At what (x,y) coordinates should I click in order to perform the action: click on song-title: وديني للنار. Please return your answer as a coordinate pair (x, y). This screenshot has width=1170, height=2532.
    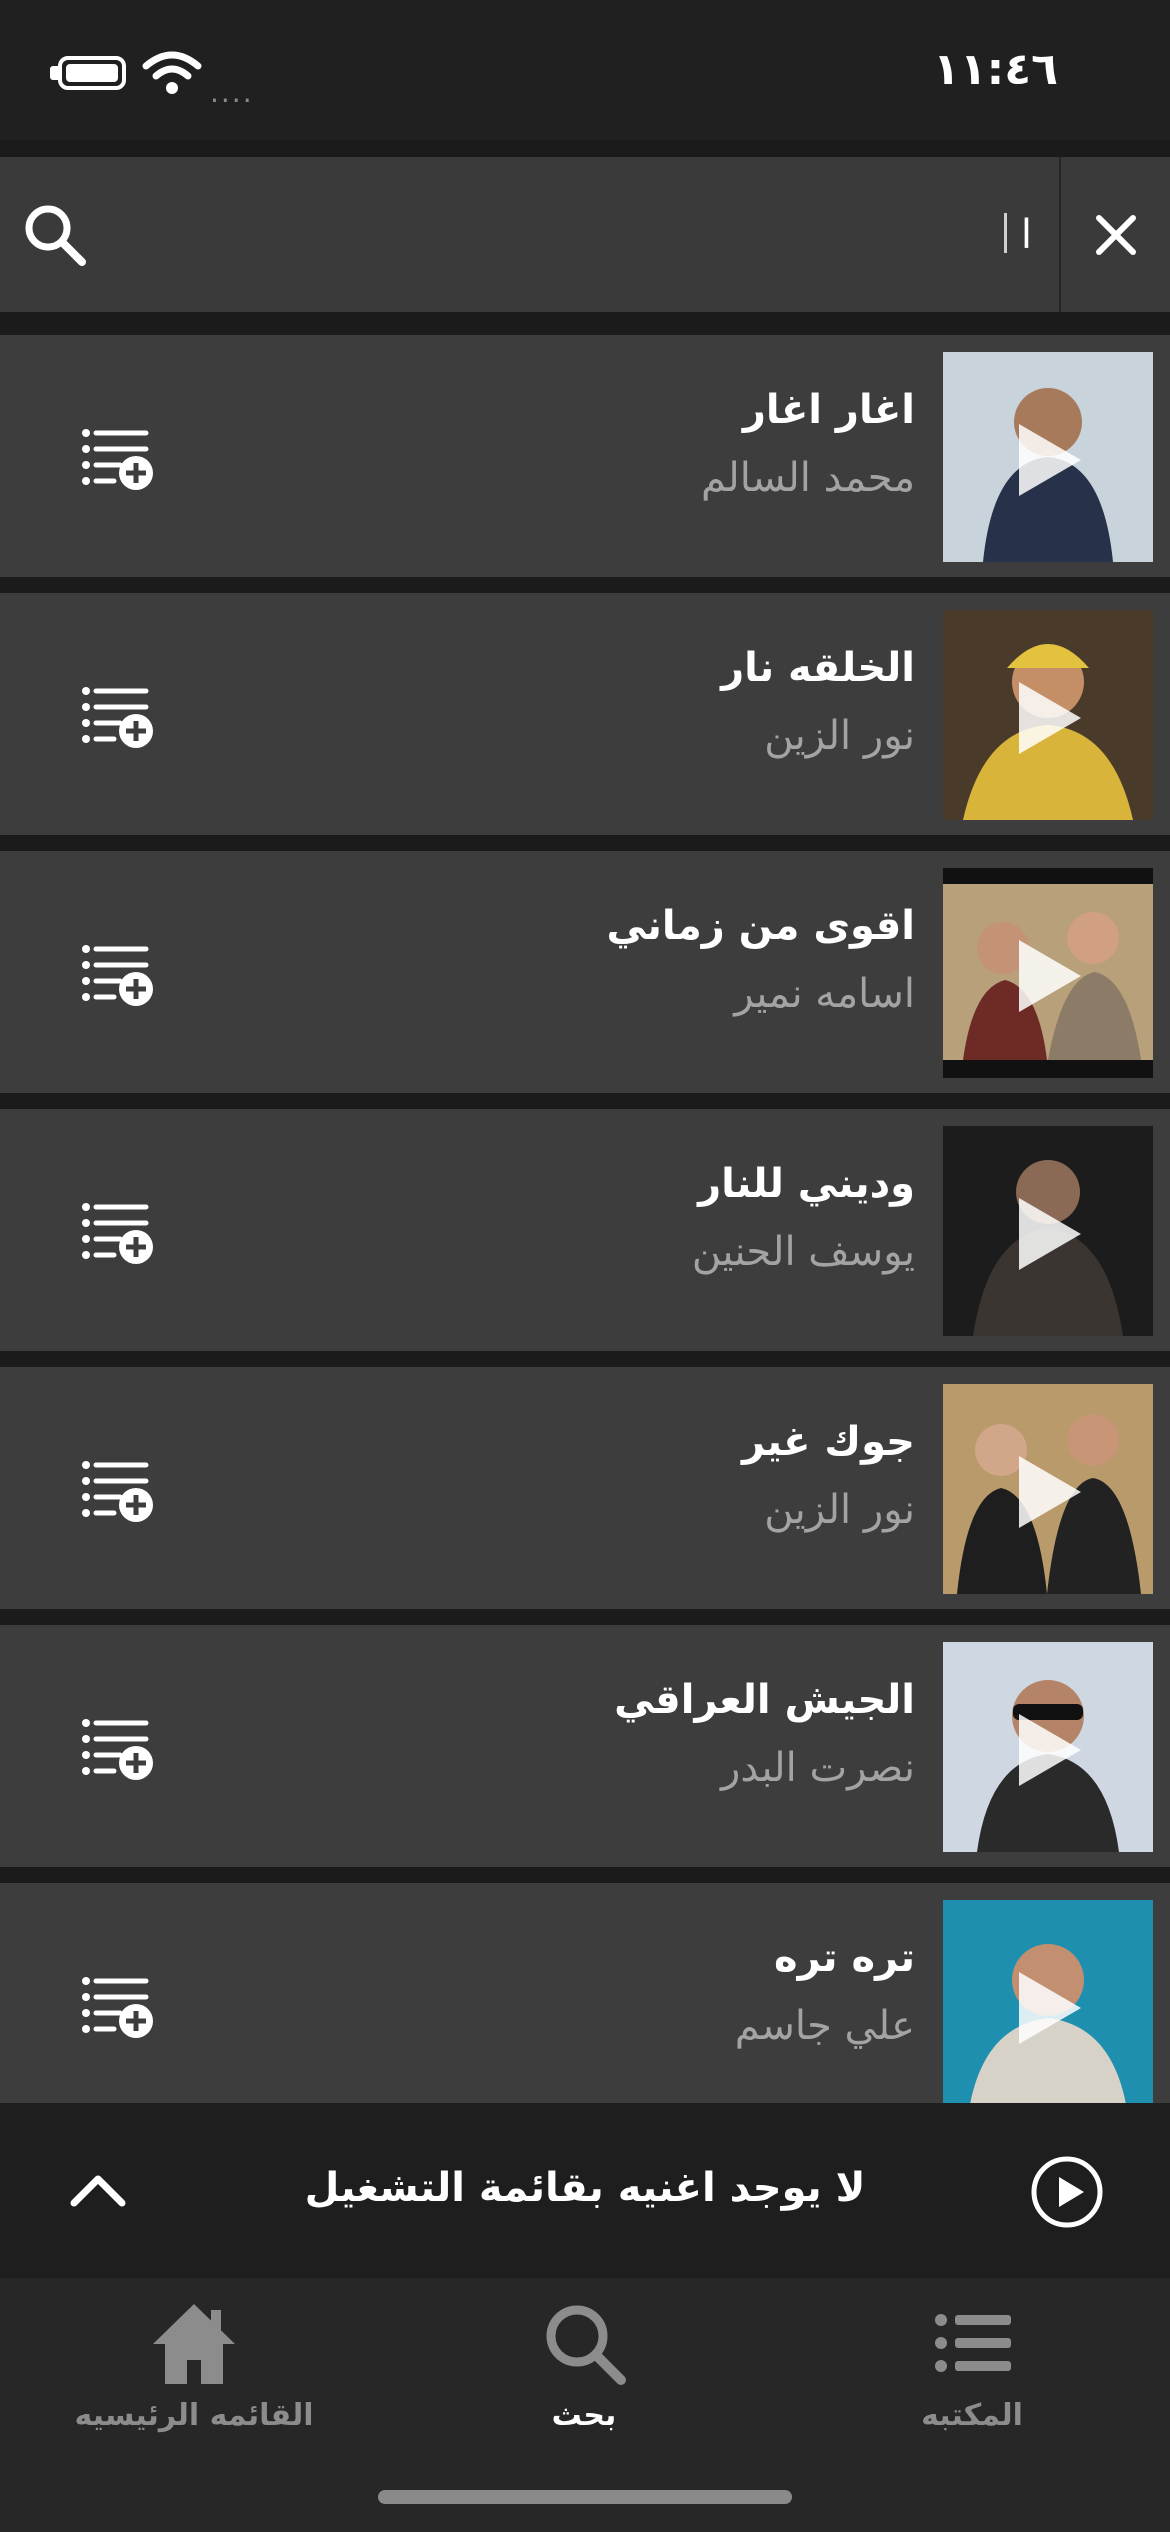
    Looking at the image, I should click on (806, 1184).